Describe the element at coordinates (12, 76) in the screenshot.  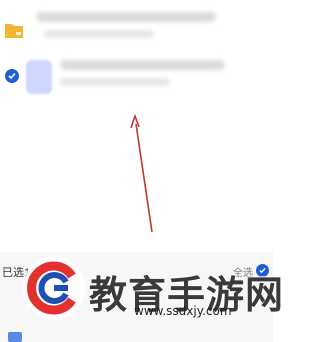
I see `checkbox-checked-icon` at that location.